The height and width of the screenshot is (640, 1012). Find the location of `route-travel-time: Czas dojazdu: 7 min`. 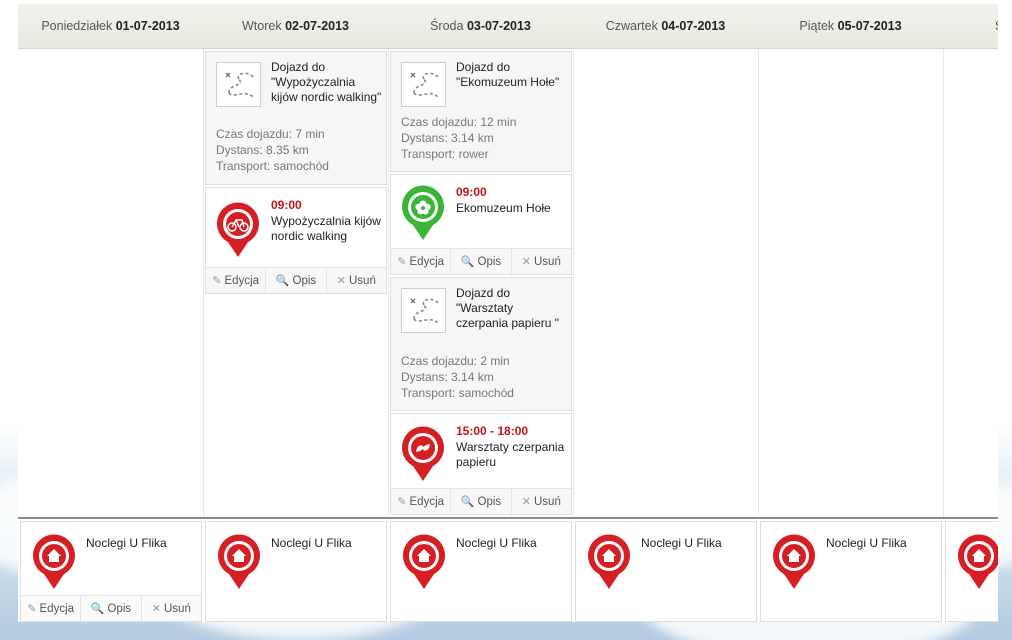

route-travel-time: Czas dojazdu: 7 min is located at coordinates (270, 134).